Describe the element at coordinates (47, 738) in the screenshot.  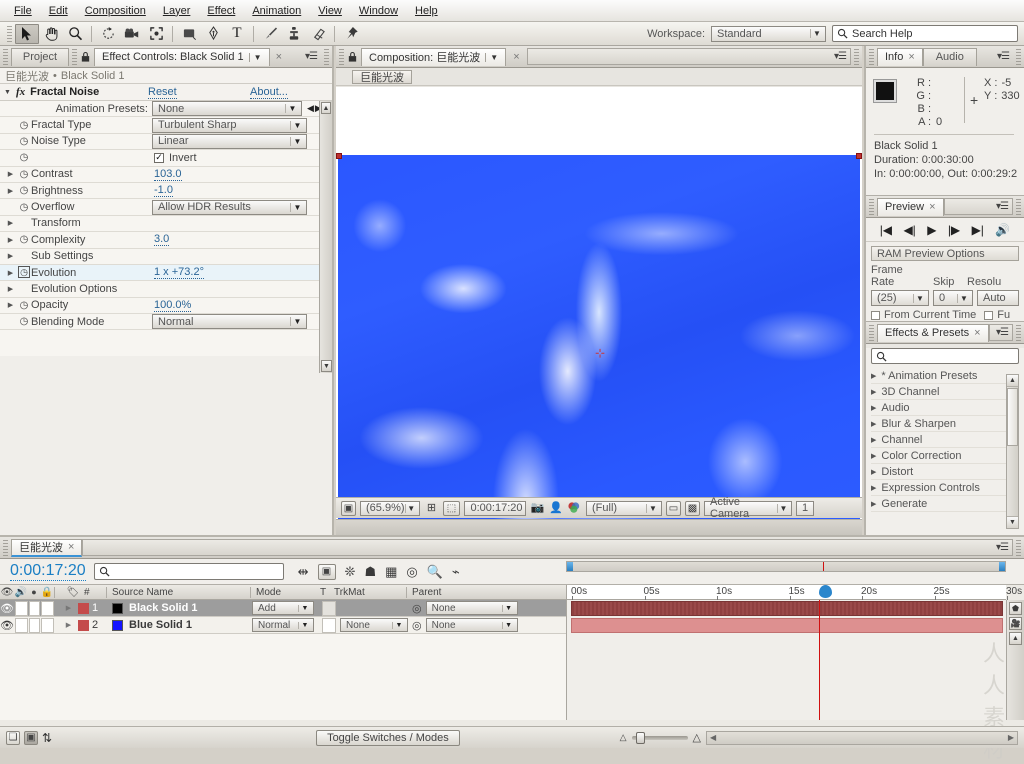
I see `layer-switches-icon: ⇅` at that location.